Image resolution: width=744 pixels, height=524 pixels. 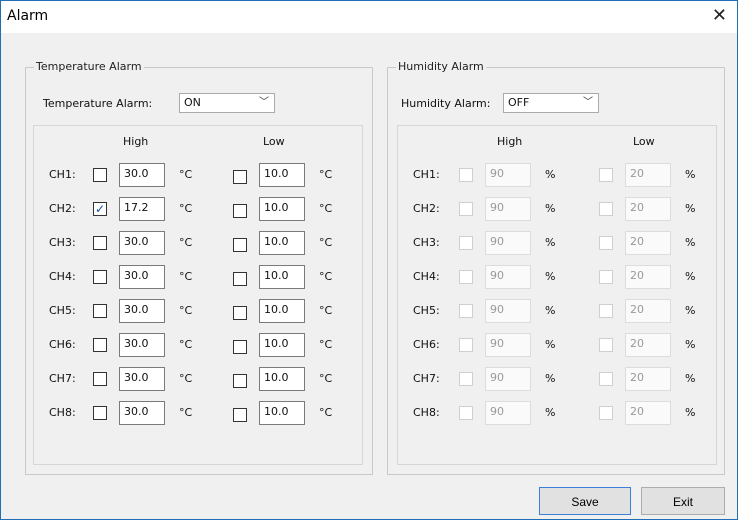 I want to click on close-icon: ✕, so click(x=719, y=15).